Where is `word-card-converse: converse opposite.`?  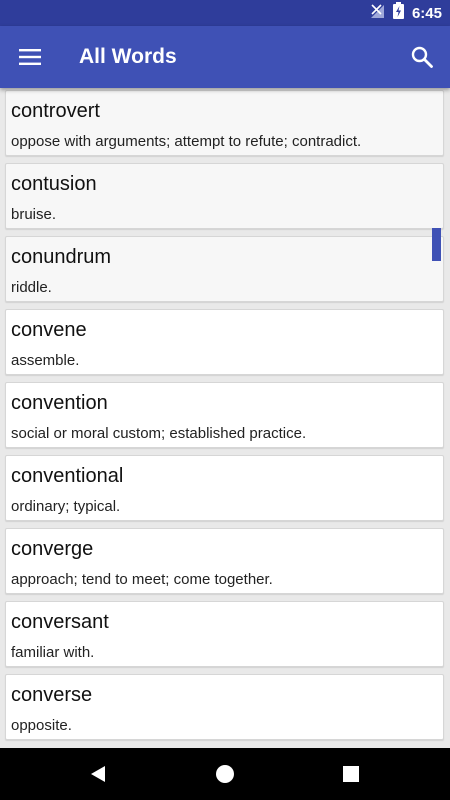 word-card-converse: converse opposite. is located at coordinates (224, 707).